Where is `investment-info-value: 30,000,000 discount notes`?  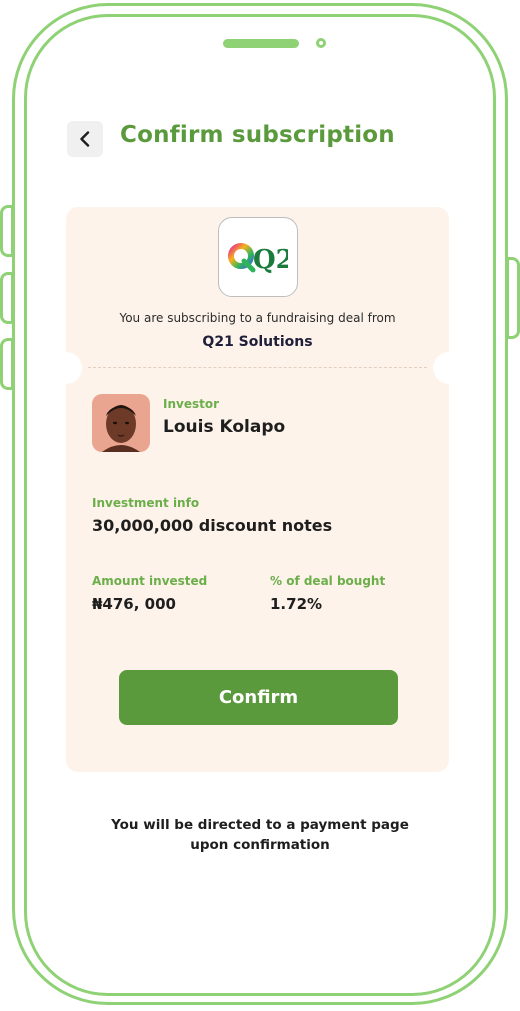
investment-info-value: 30,000,000 discount notes is located at coordinates (212, 525).